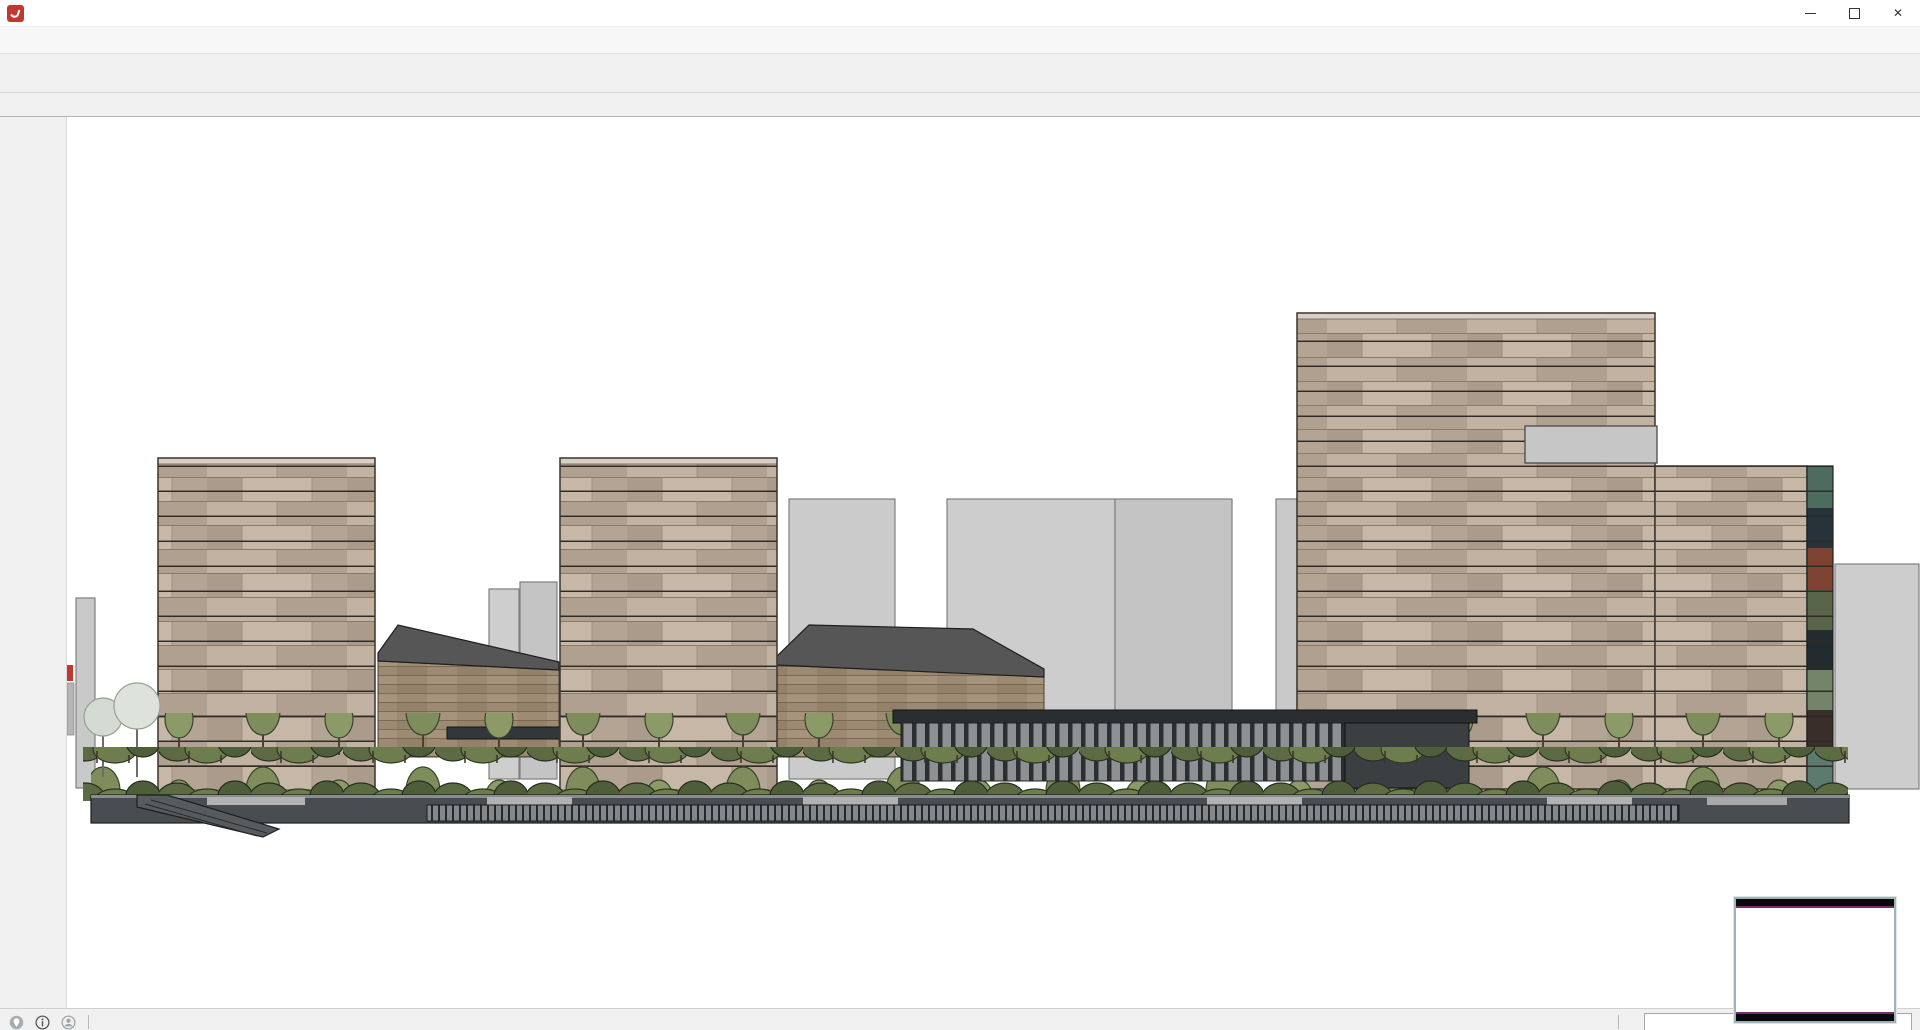 This screenshot has width=1920, height=1030. Describe the element at coordinates (1815, 1016) in the screenshot. I see `watermark-bottom-bar` at that location.